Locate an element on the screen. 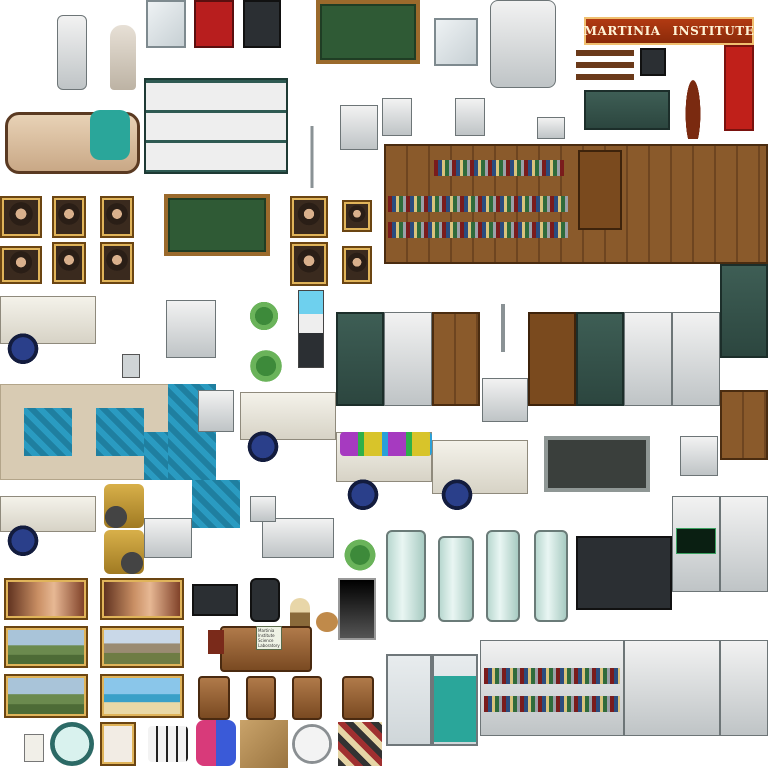 The image size is (768, 768). dress-mannequin is located at coordinates (123, 57).